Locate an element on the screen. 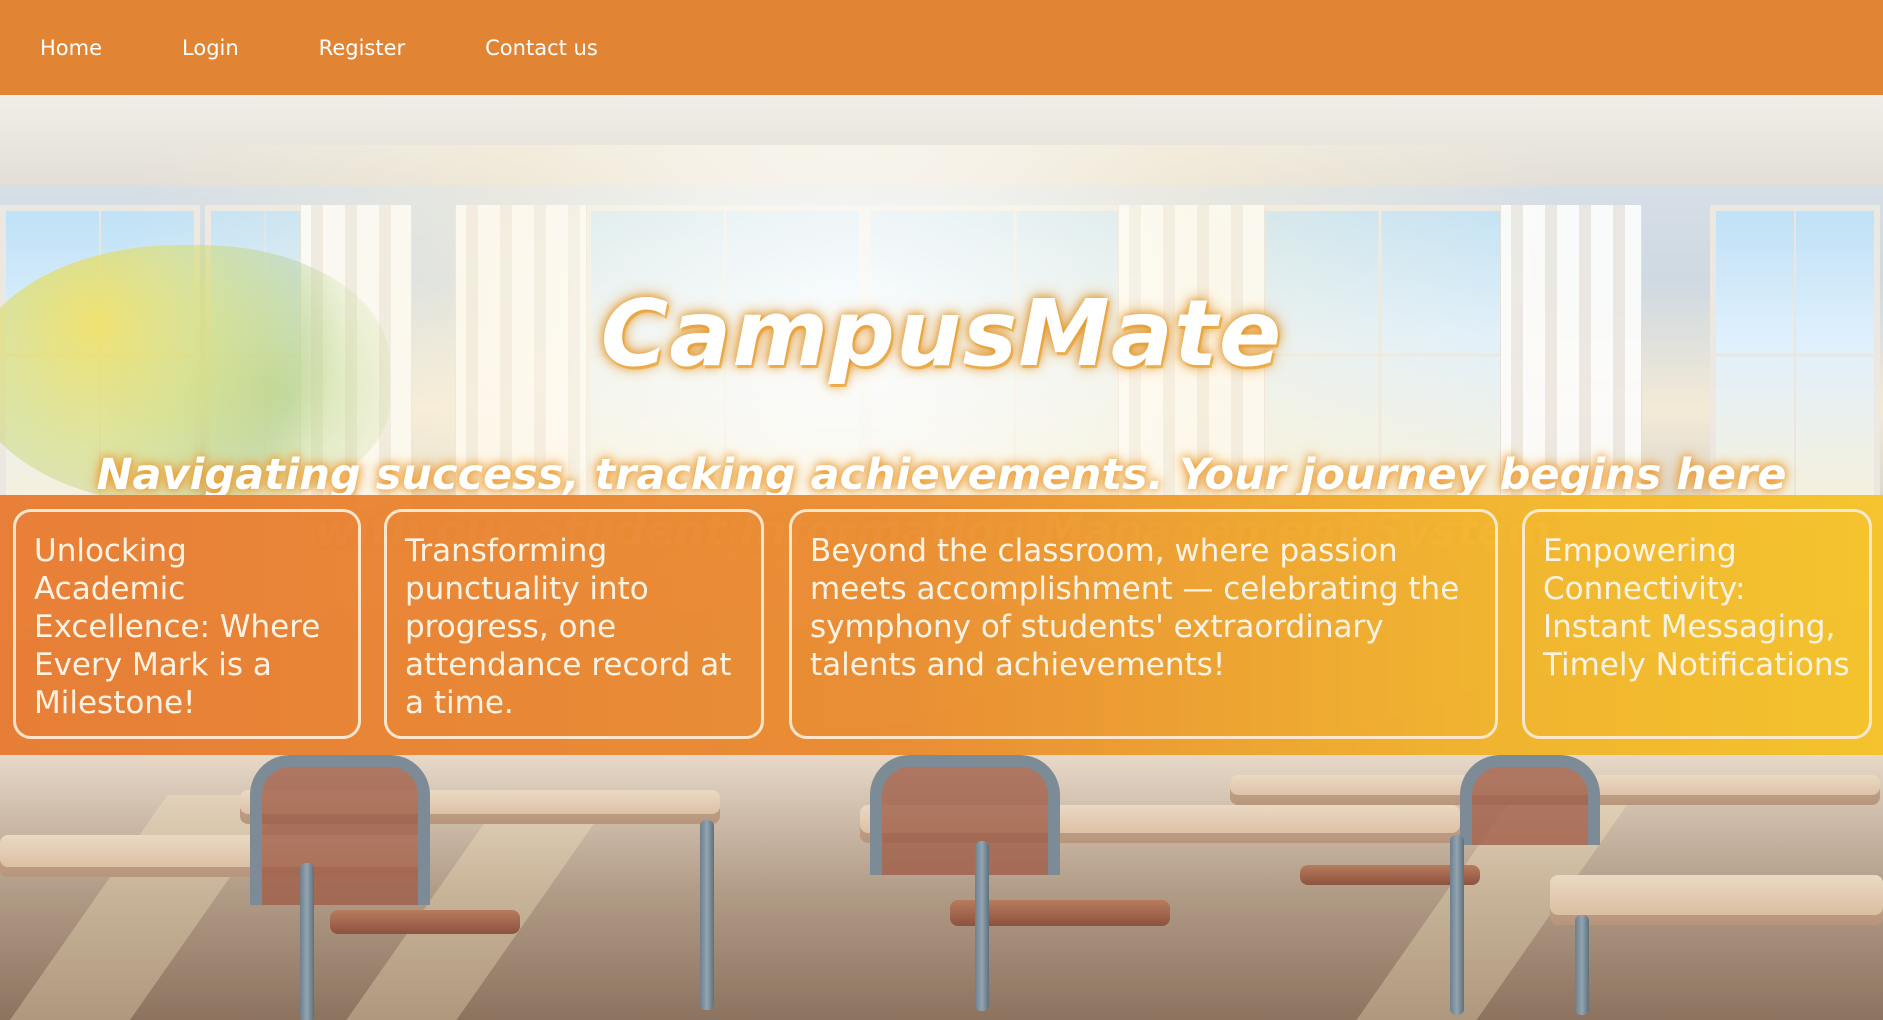  desk is located at coordinates (1716, 900).